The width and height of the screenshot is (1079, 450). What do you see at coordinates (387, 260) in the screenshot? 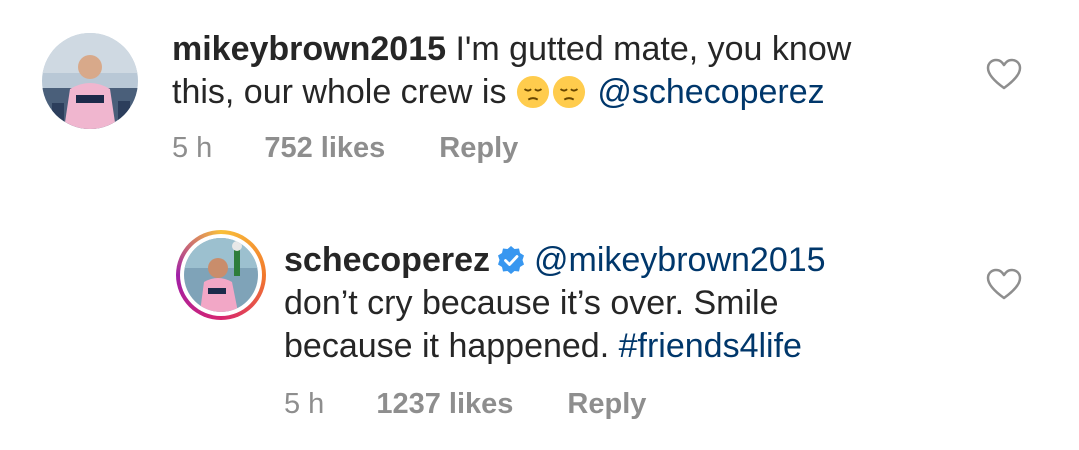
I see `username: schecoperez` at bounding box center [387, 260].